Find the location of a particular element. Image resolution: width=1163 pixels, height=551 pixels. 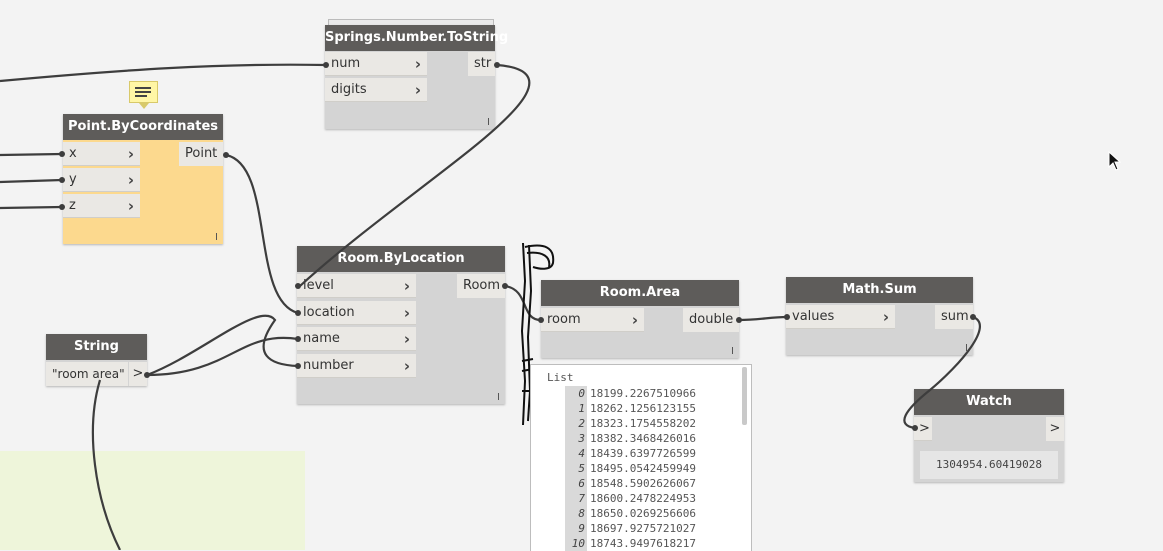

input-port-z: z › is located at coordinates (101, 206).